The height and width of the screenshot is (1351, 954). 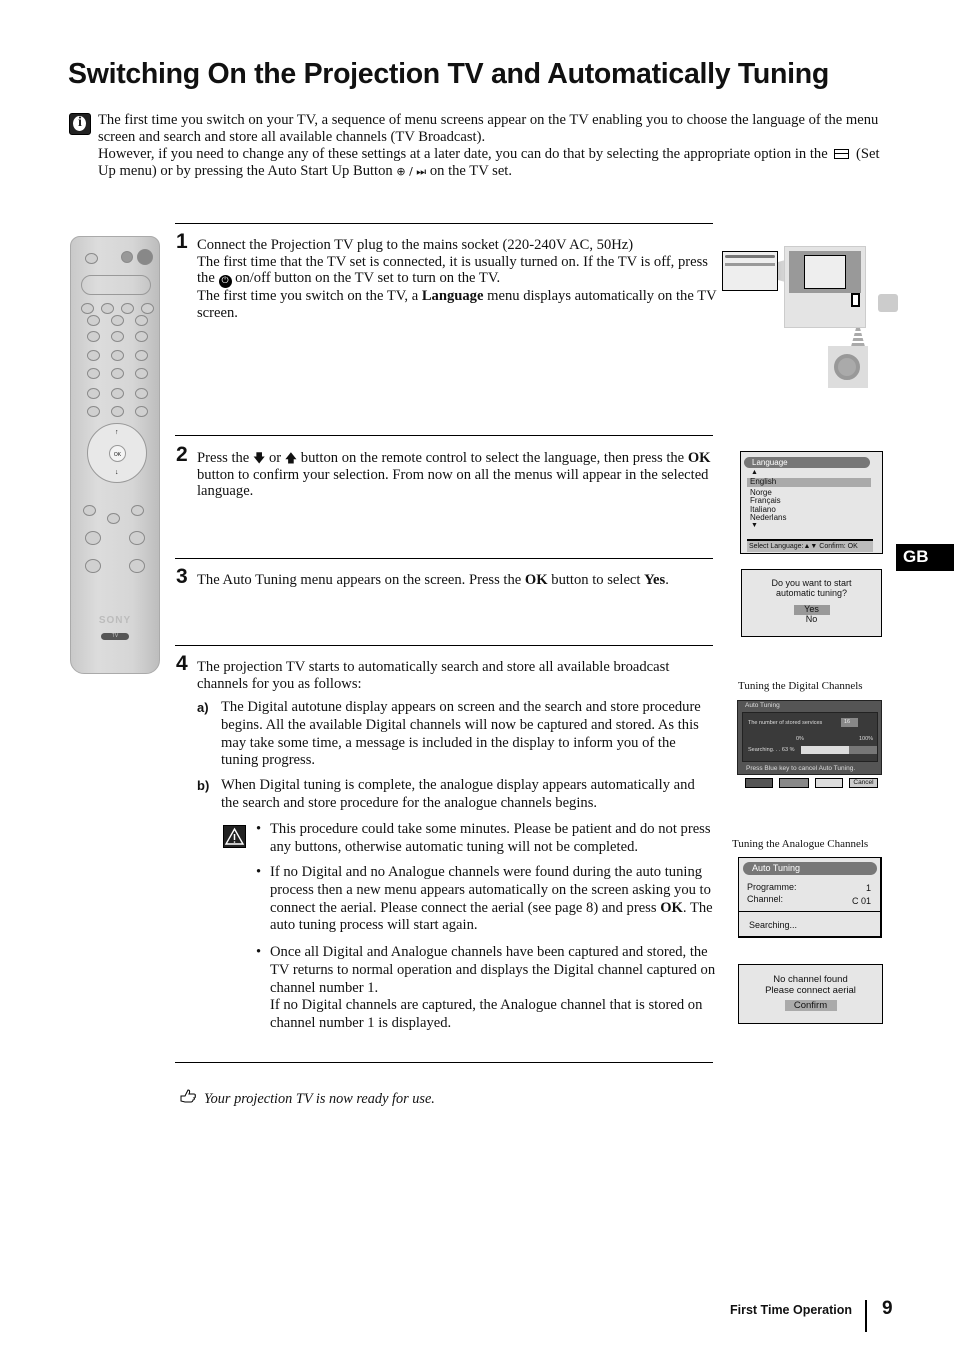 I want to click on language-option: Nederlans, so click(x=809, y=518).